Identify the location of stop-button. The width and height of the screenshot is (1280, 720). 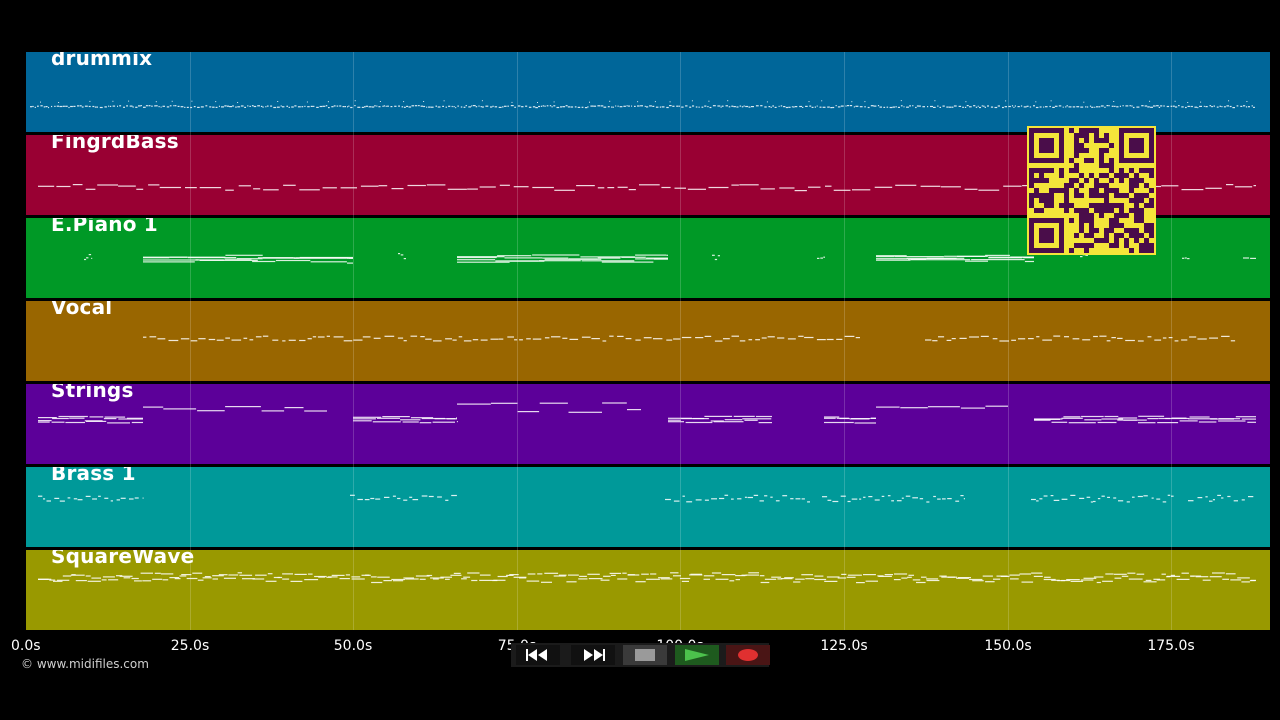
(645, 655).